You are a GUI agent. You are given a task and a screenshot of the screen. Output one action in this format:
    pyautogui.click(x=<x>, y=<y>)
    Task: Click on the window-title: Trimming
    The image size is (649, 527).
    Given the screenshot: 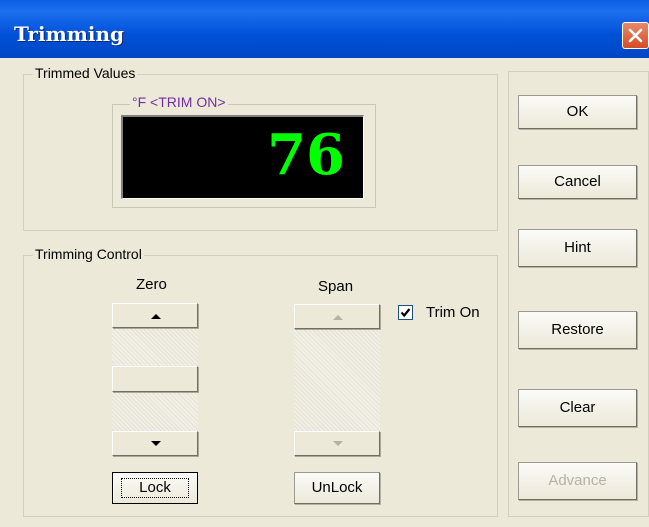 What is the action you would take?
    pyautogui.click(x=69, y=34)
    